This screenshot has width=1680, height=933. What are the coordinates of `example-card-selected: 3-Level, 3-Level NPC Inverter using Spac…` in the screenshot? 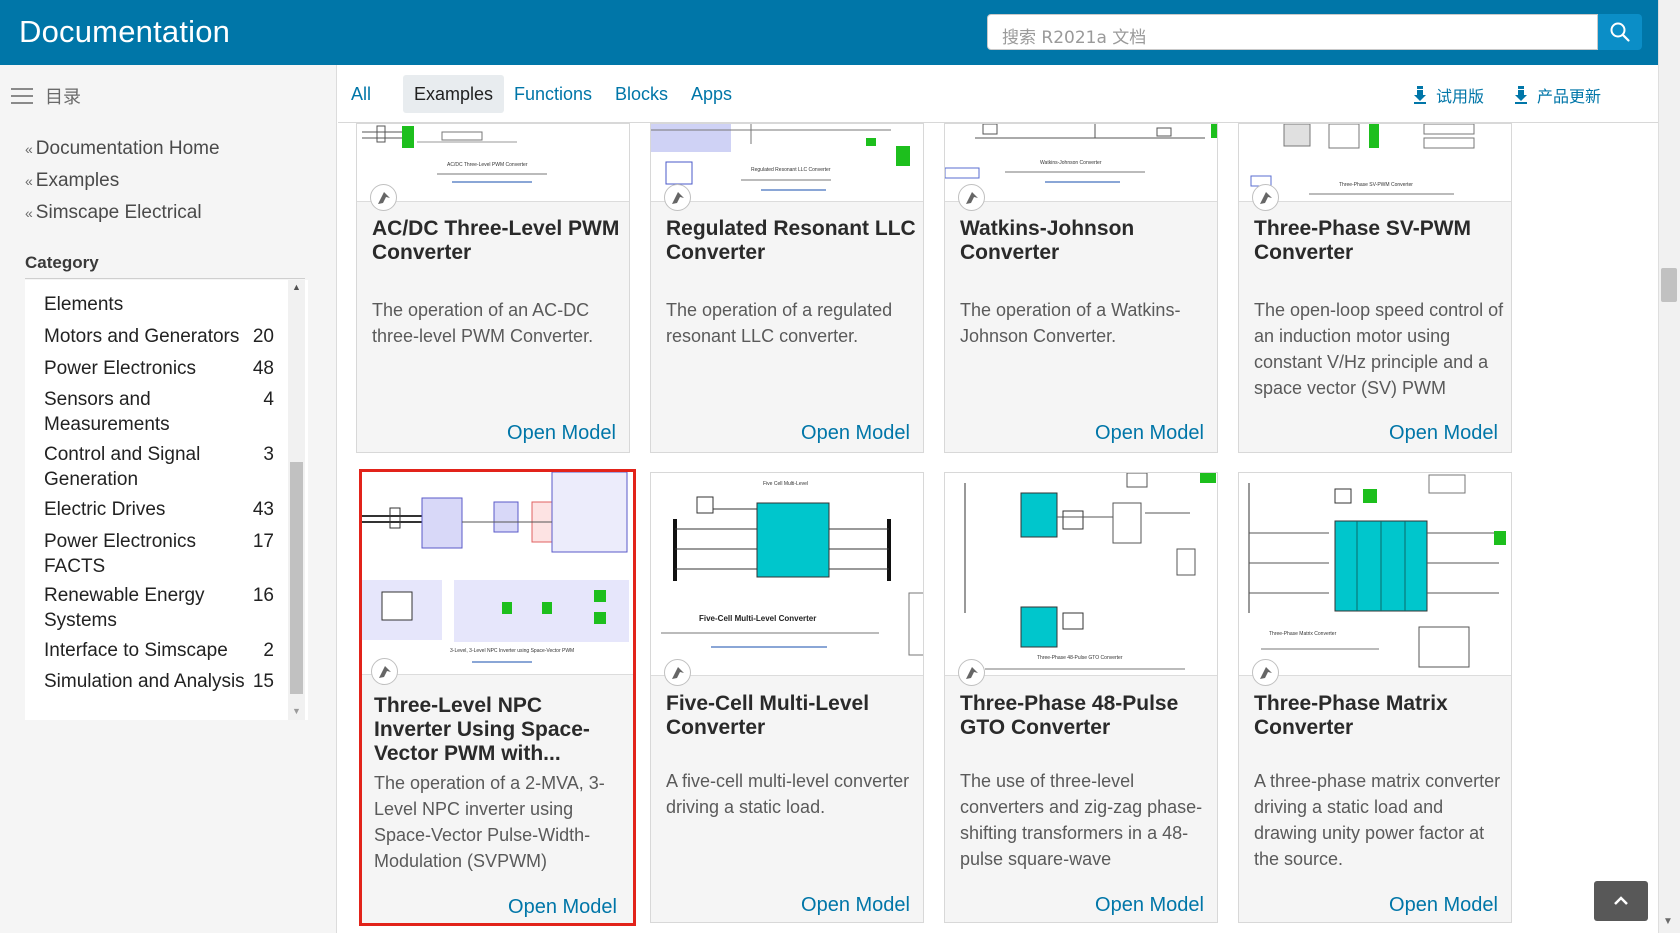 It's located at (497, 697).